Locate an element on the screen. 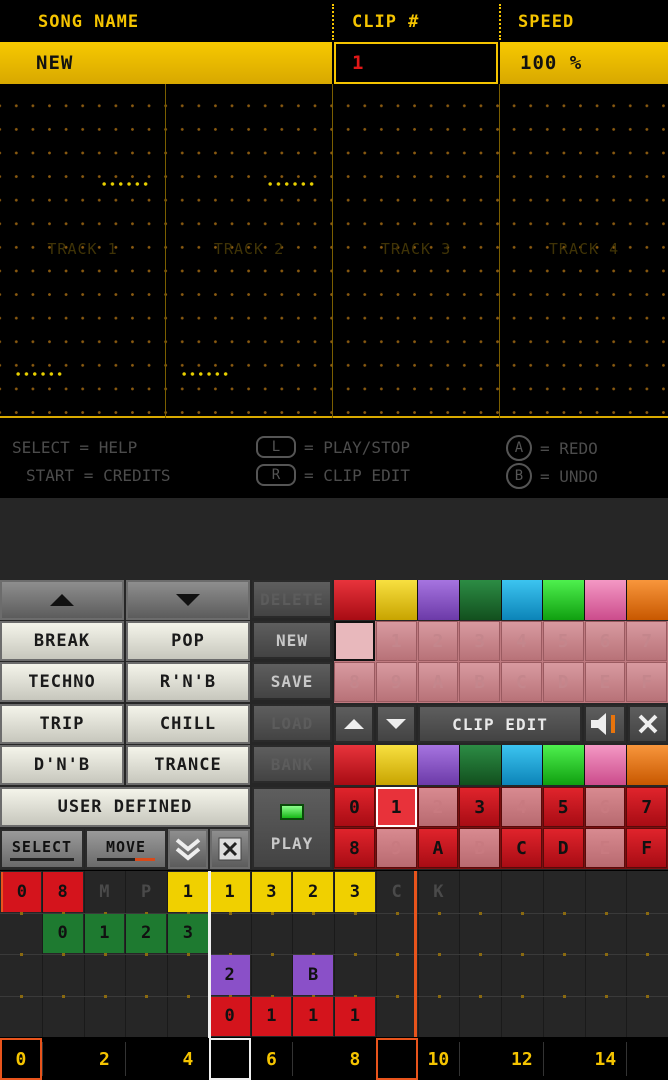 Image resolution: width=668 pixels, height=1080 pixels. timeline-ruler: 0 2 4 6 8 10 12 14 is located at coordinates (334, 1059).